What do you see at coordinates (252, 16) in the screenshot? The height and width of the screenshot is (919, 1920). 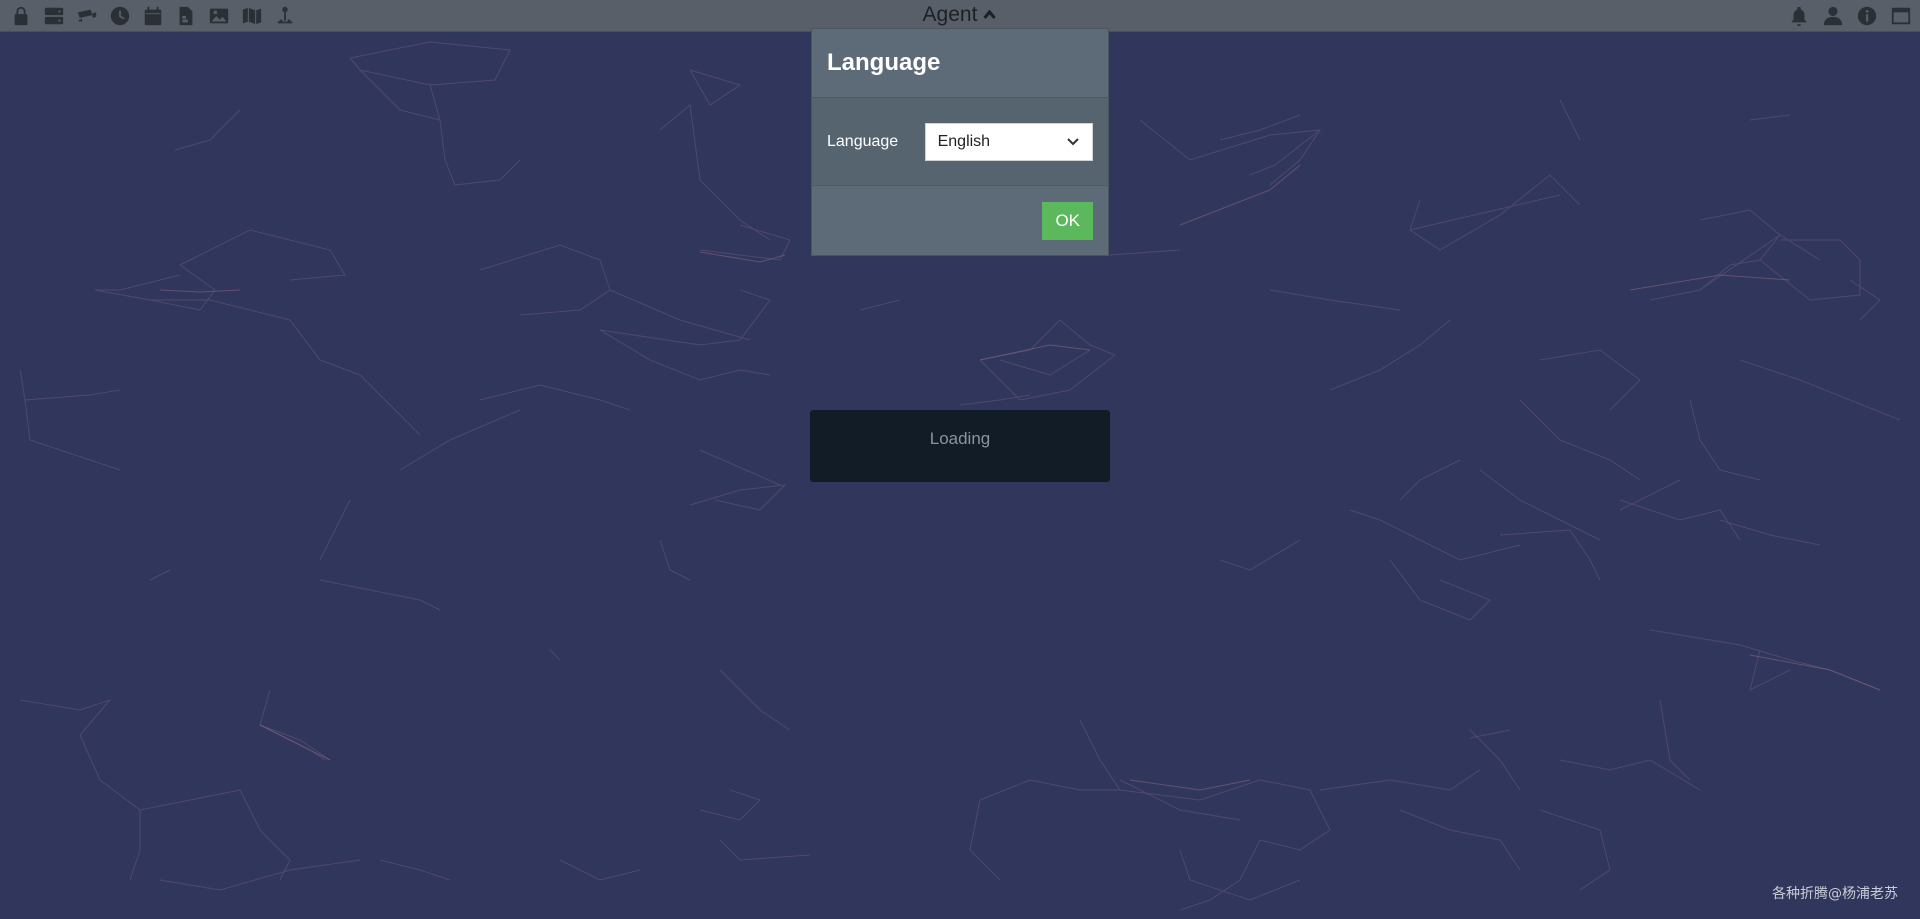 I see `map-icon` at bounding box center [252, 16].